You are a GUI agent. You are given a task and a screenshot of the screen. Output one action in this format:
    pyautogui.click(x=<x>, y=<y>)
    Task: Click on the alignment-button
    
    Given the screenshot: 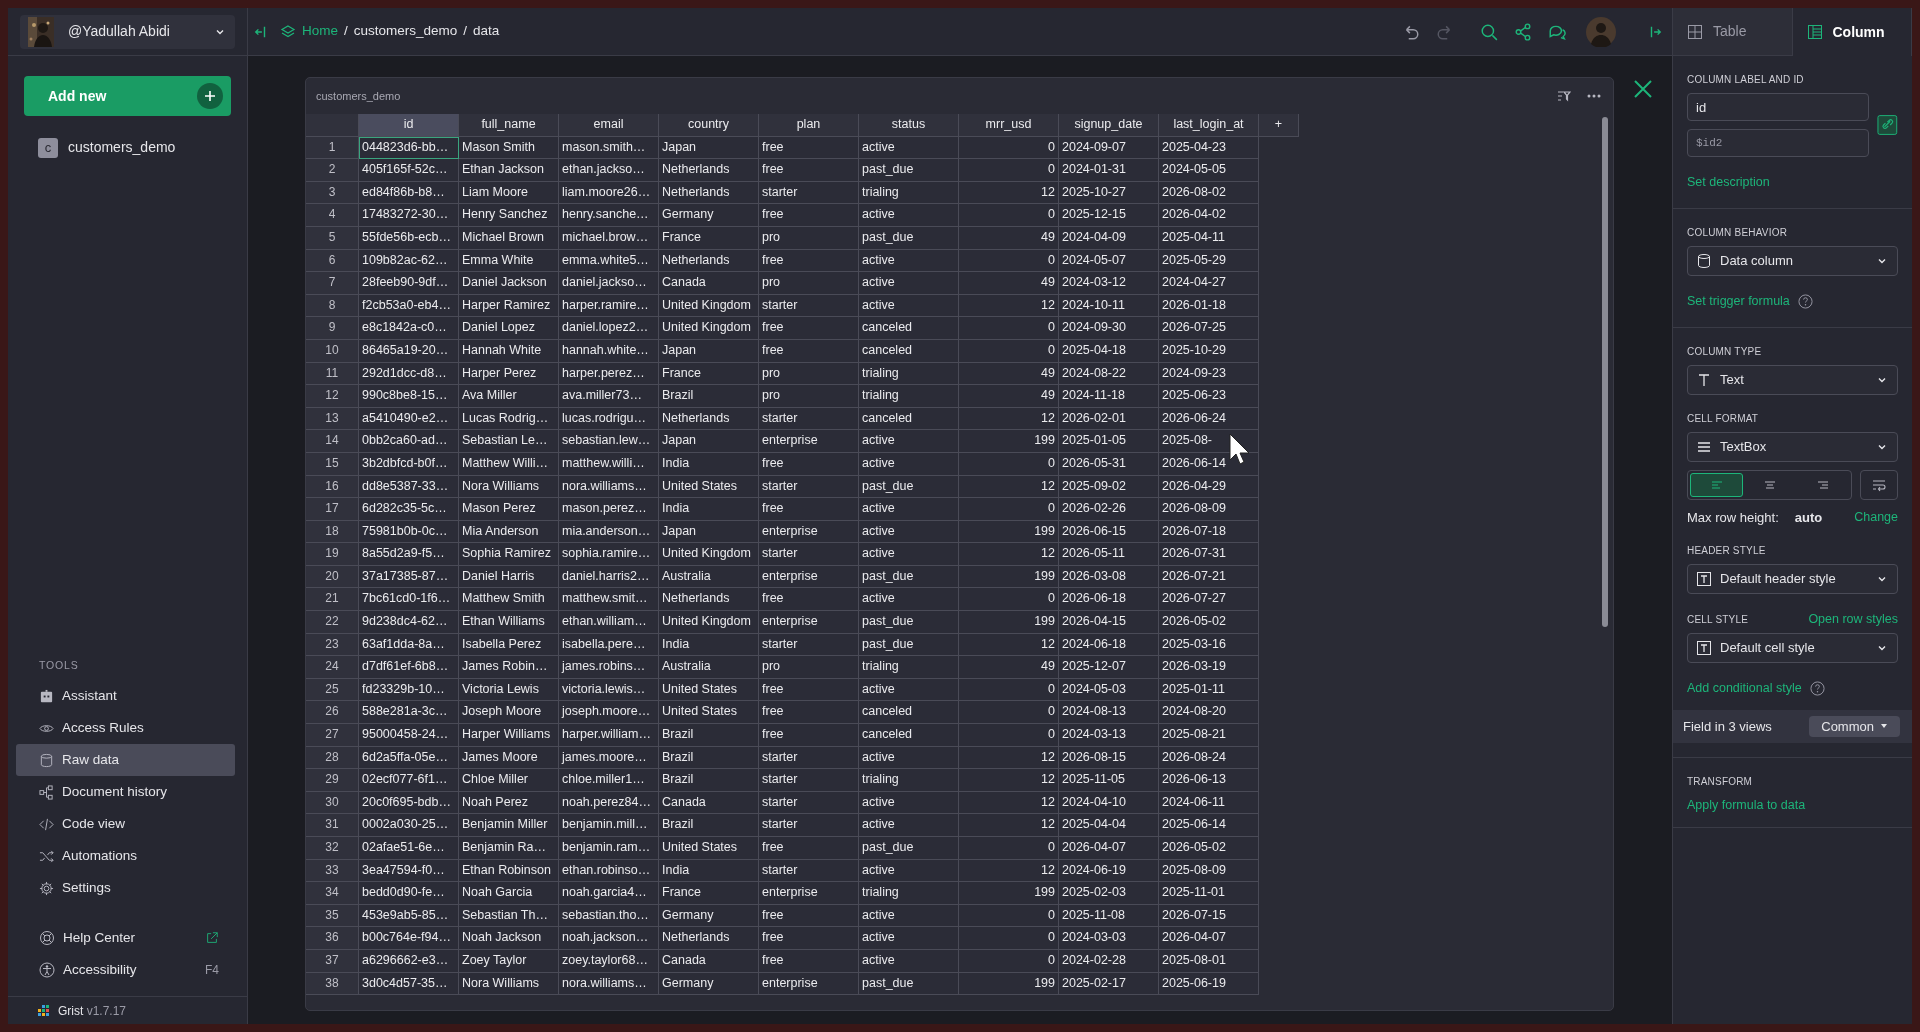 What is the action you would take?
    pyautogui.click(x=1716, y=484)
    